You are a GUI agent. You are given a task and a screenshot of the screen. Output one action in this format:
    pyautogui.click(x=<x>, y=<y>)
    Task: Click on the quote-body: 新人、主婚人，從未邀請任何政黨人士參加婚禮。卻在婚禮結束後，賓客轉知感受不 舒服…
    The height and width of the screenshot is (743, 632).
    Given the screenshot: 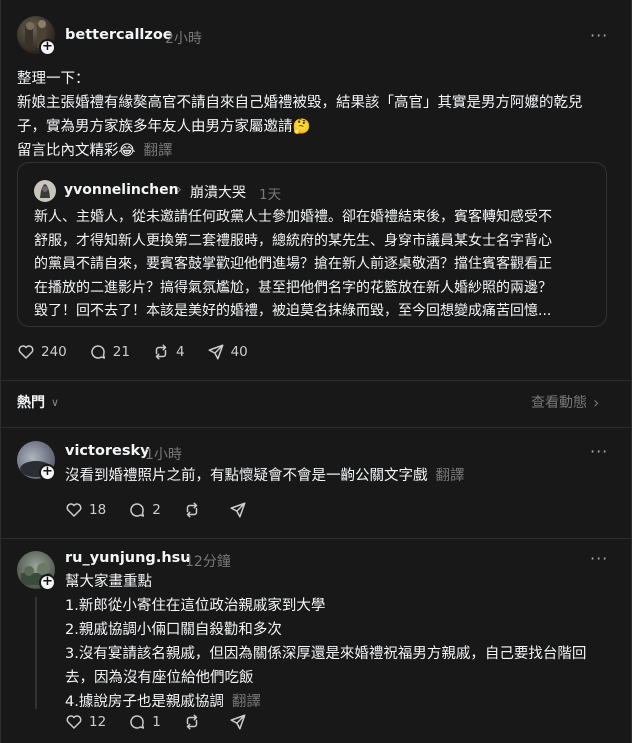 What is the action you would take?
    pyautogui.click(x=316, y=265)
    